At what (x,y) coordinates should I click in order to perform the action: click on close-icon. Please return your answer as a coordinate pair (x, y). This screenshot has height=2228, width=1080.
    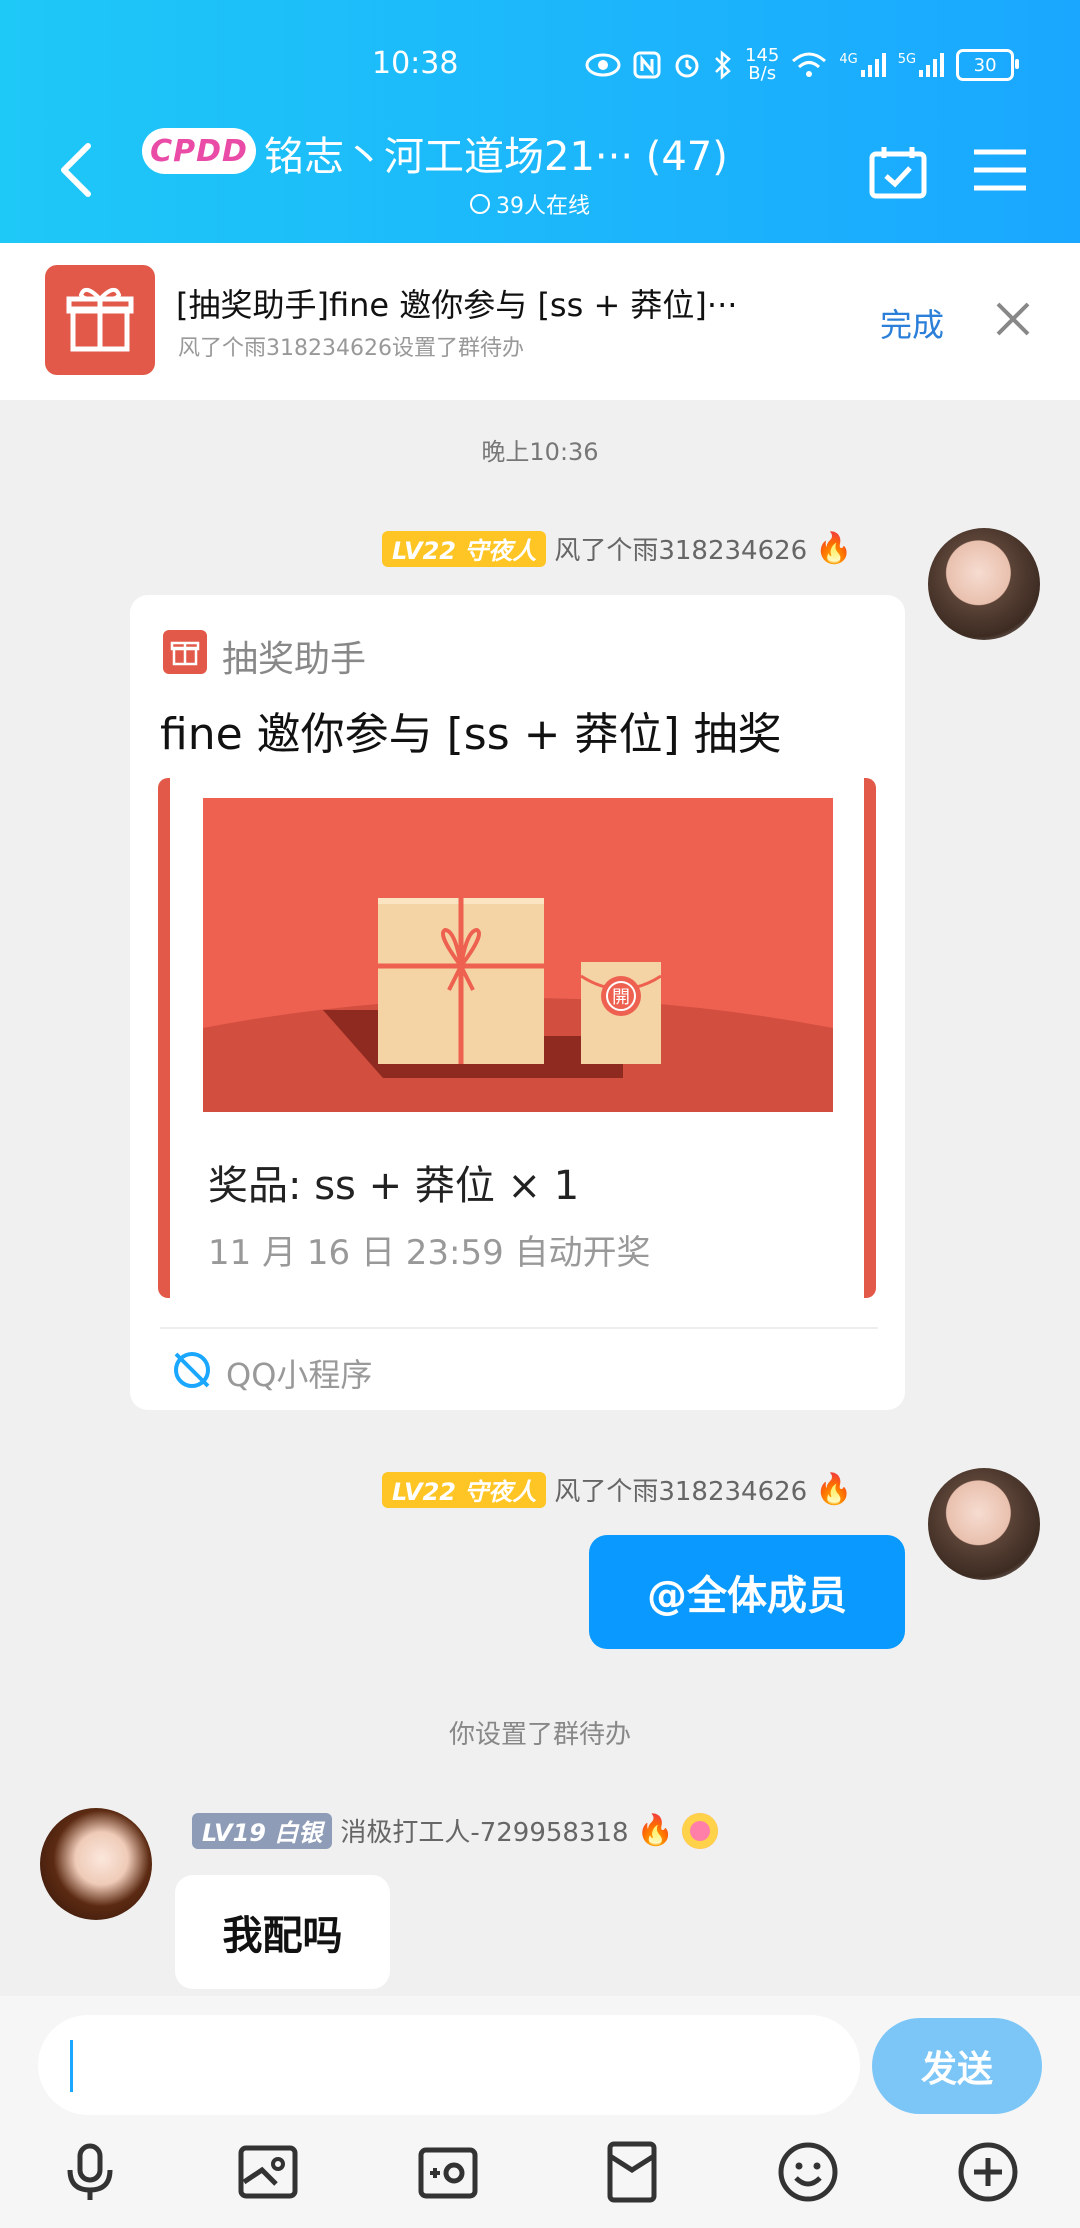
    Looking at the image, I should click on (1013, 319).